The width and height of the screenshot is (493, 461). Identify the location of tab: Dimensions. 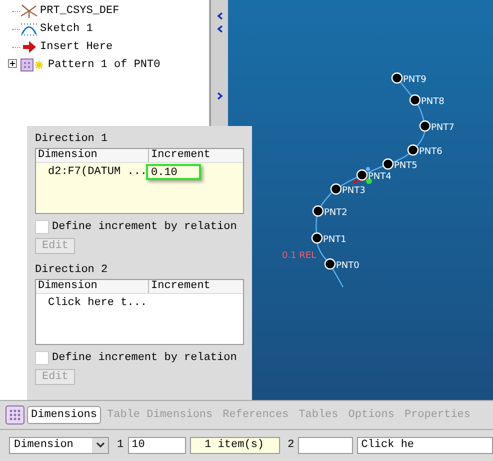
(64, 415).